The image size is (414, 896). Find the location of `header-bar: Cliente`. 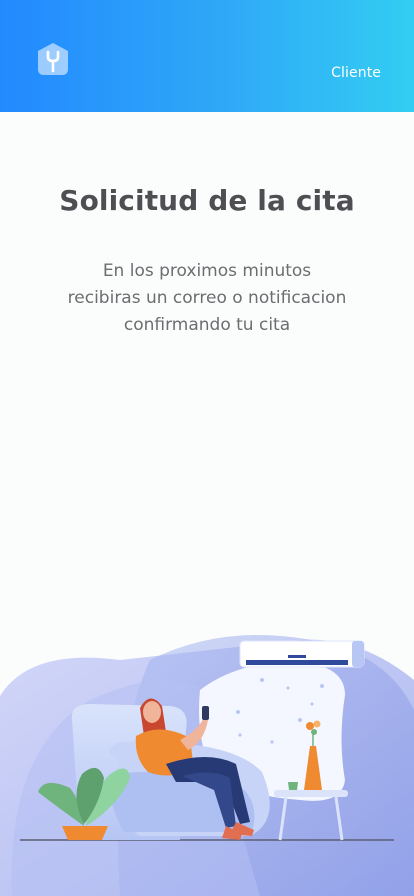

header-bar: Cliente is located at coordinates (207, 56).